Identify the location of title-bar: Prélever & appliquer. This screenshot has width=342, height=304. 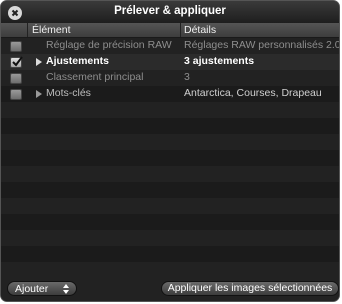
(170, 12).